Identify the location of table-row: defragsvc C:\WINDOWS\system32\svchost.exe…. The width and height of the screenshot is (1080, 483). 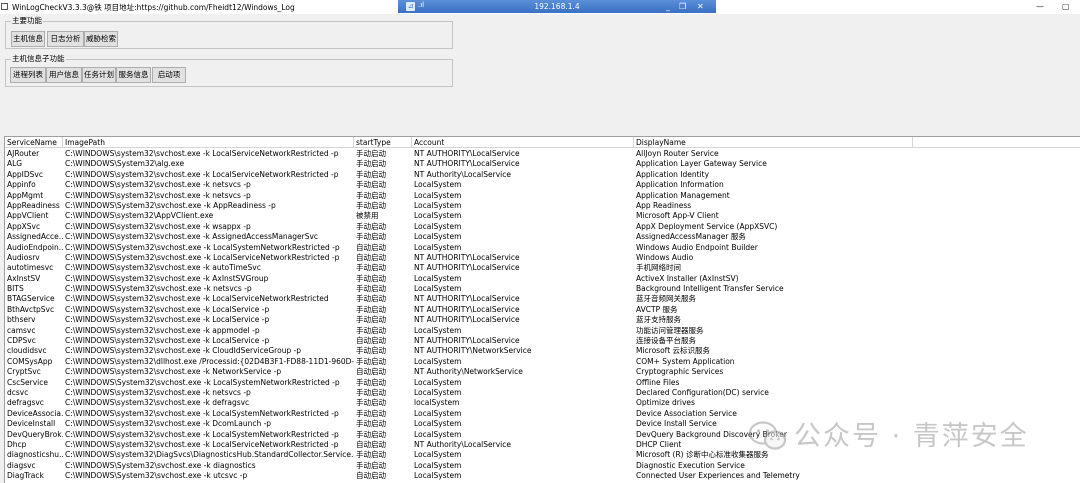
(542, 403).